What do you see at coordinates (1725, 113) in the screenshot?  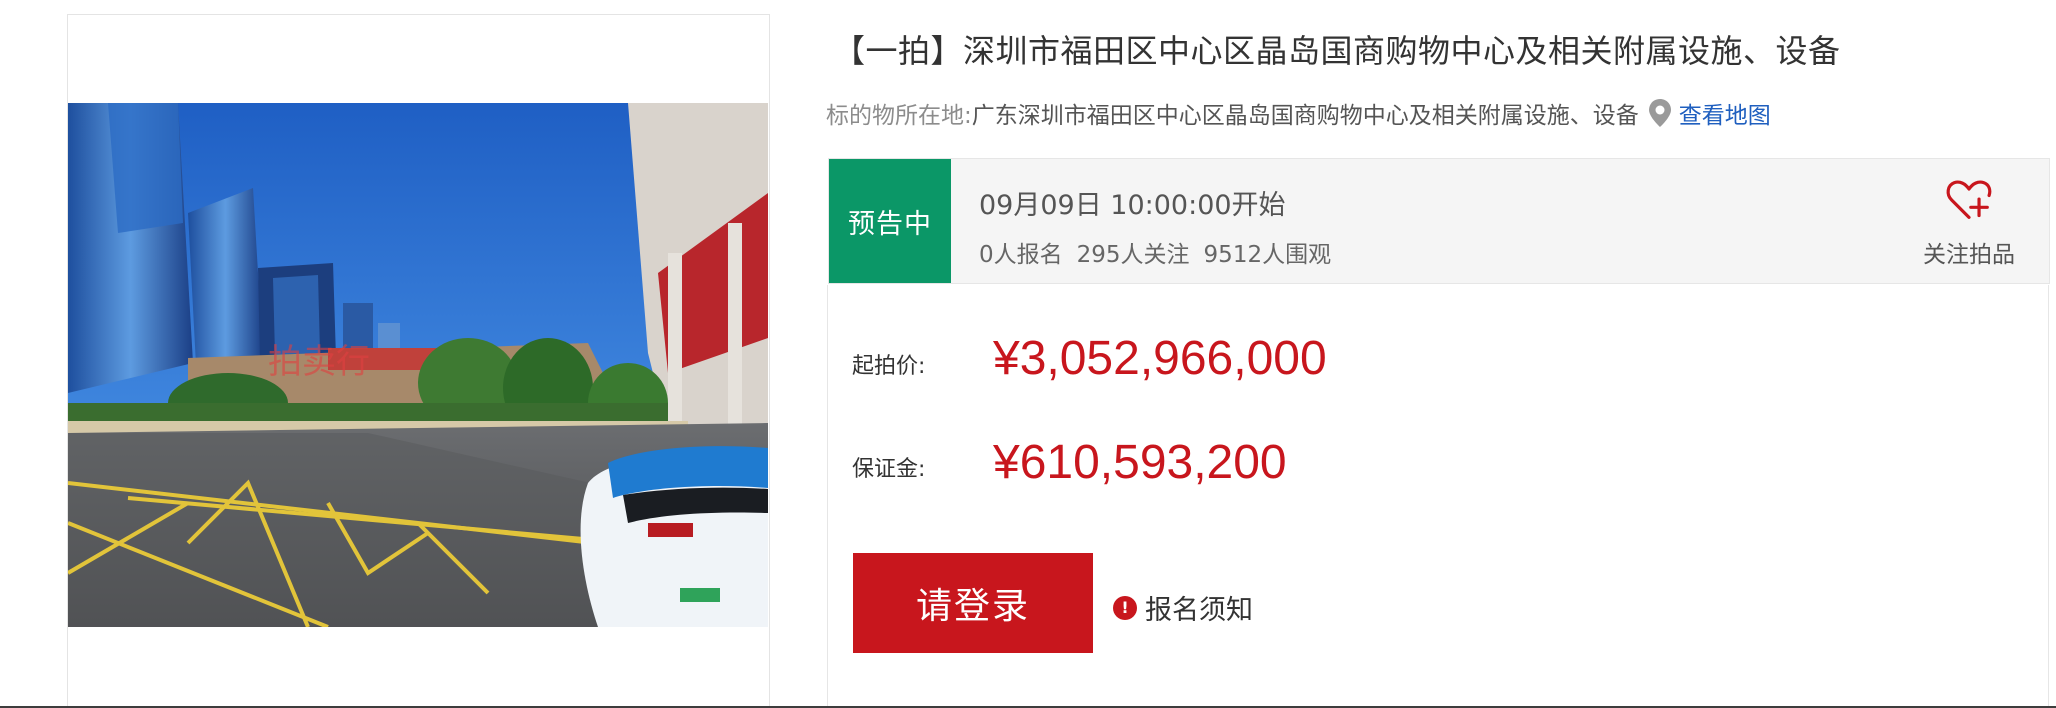 I see `view-map-link: 查看地图` at bounding box center [1725, 113].